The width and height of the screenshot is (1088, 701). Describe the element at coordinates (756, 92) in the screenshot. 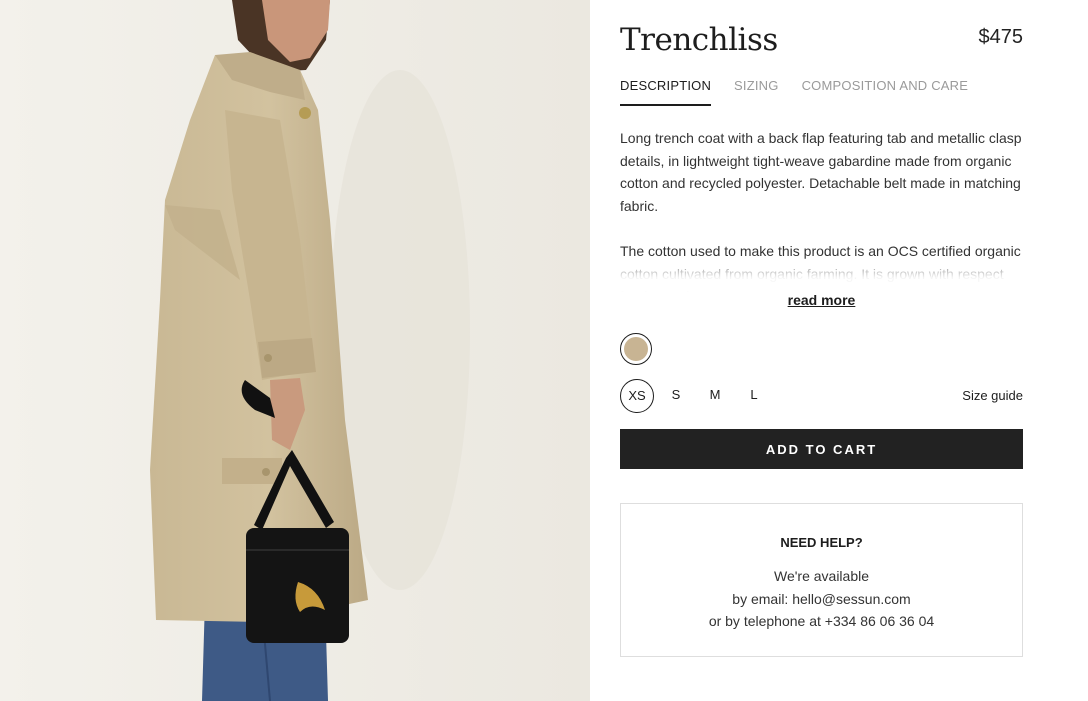

I see `tab-sizing: SIZING` at that location.